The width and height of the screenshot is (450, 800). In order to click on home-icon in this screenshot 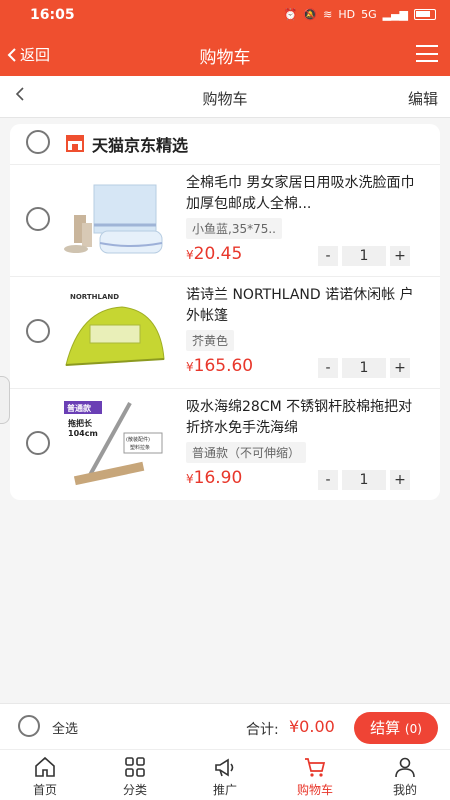, I will do `click(45, 766)`.